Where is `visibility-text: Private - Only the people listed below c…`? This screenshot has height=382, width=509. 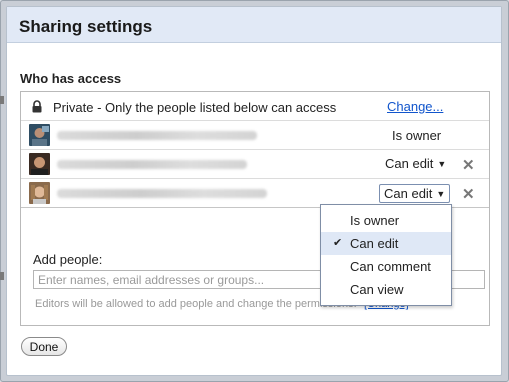 visibility-text: Private - Only the people listed below c… is located at coordinates (195, 107).